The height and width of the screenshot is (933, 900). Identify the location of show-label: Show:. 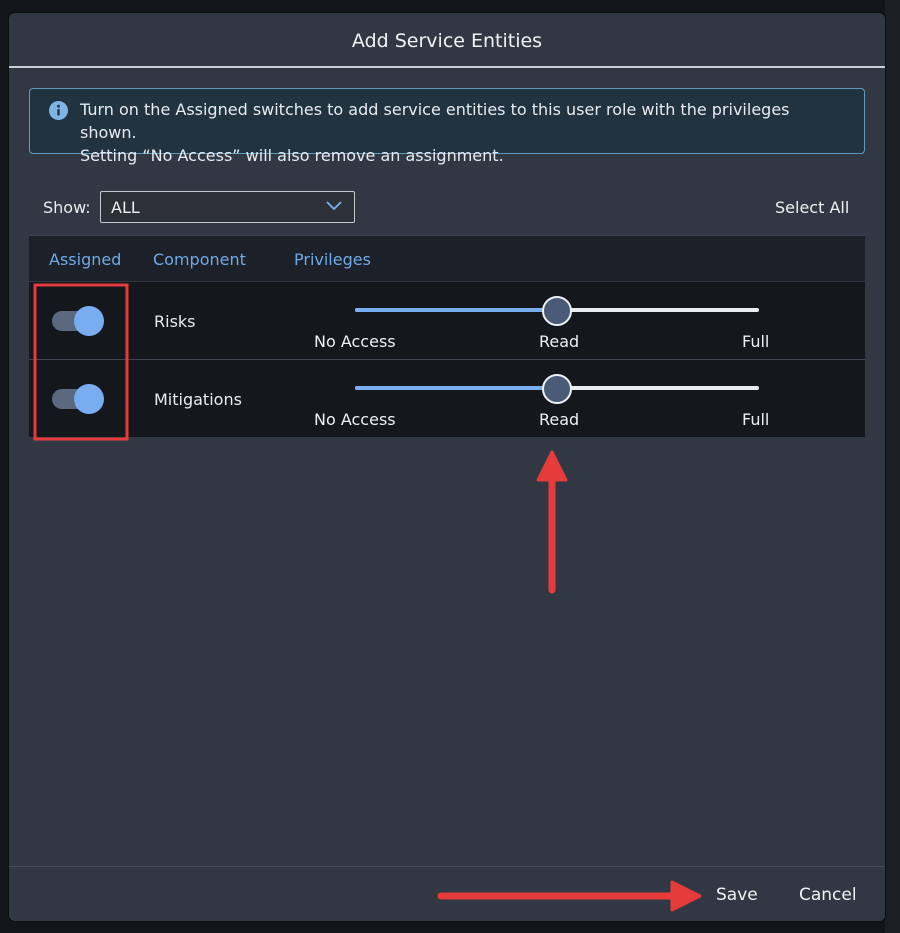
(67, 207).